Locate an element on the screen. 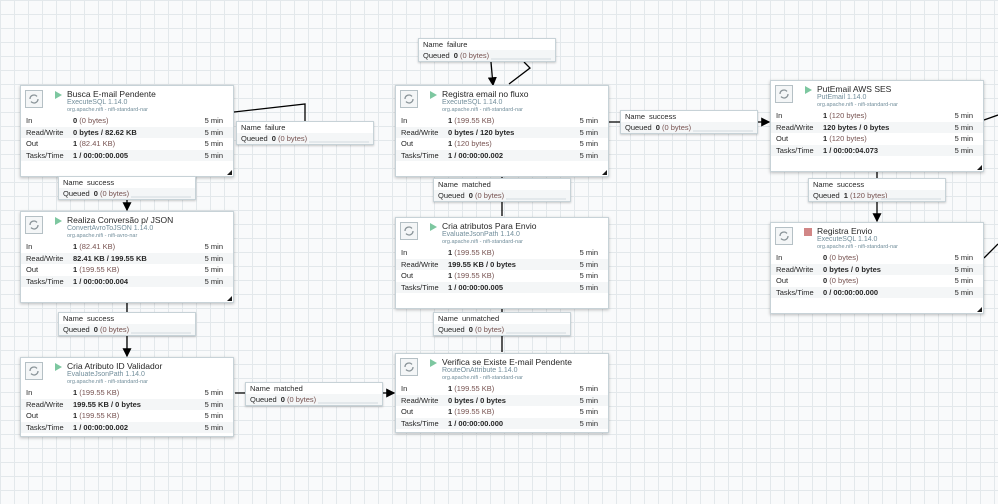  stat-out: Out 1 (82.41 KB) 5 min is located at coordinates (124, 143).